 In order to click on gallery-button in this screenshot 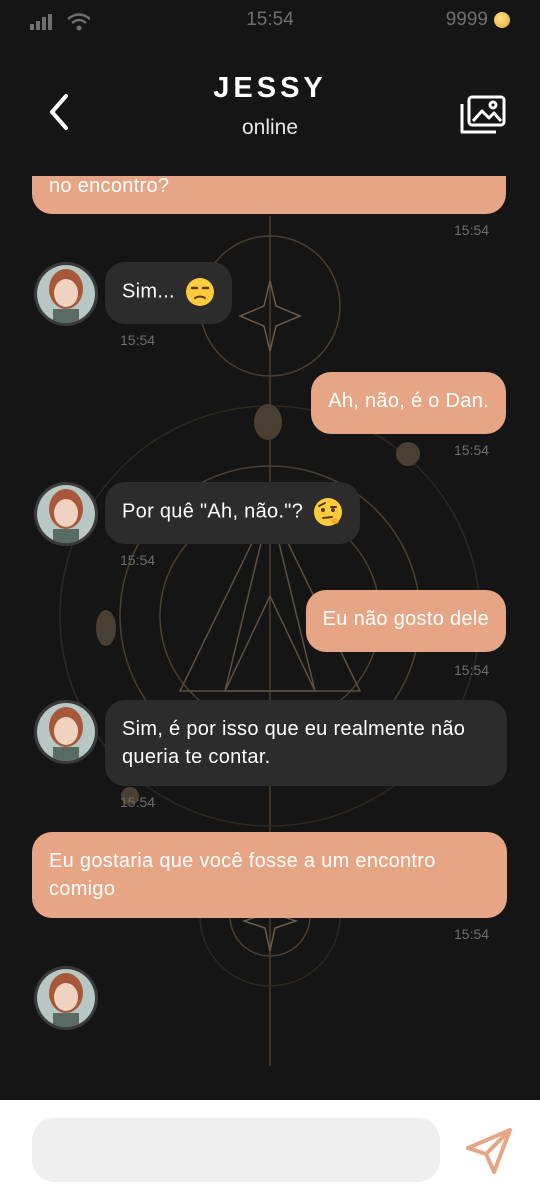, I will do `click(483, 116)`.